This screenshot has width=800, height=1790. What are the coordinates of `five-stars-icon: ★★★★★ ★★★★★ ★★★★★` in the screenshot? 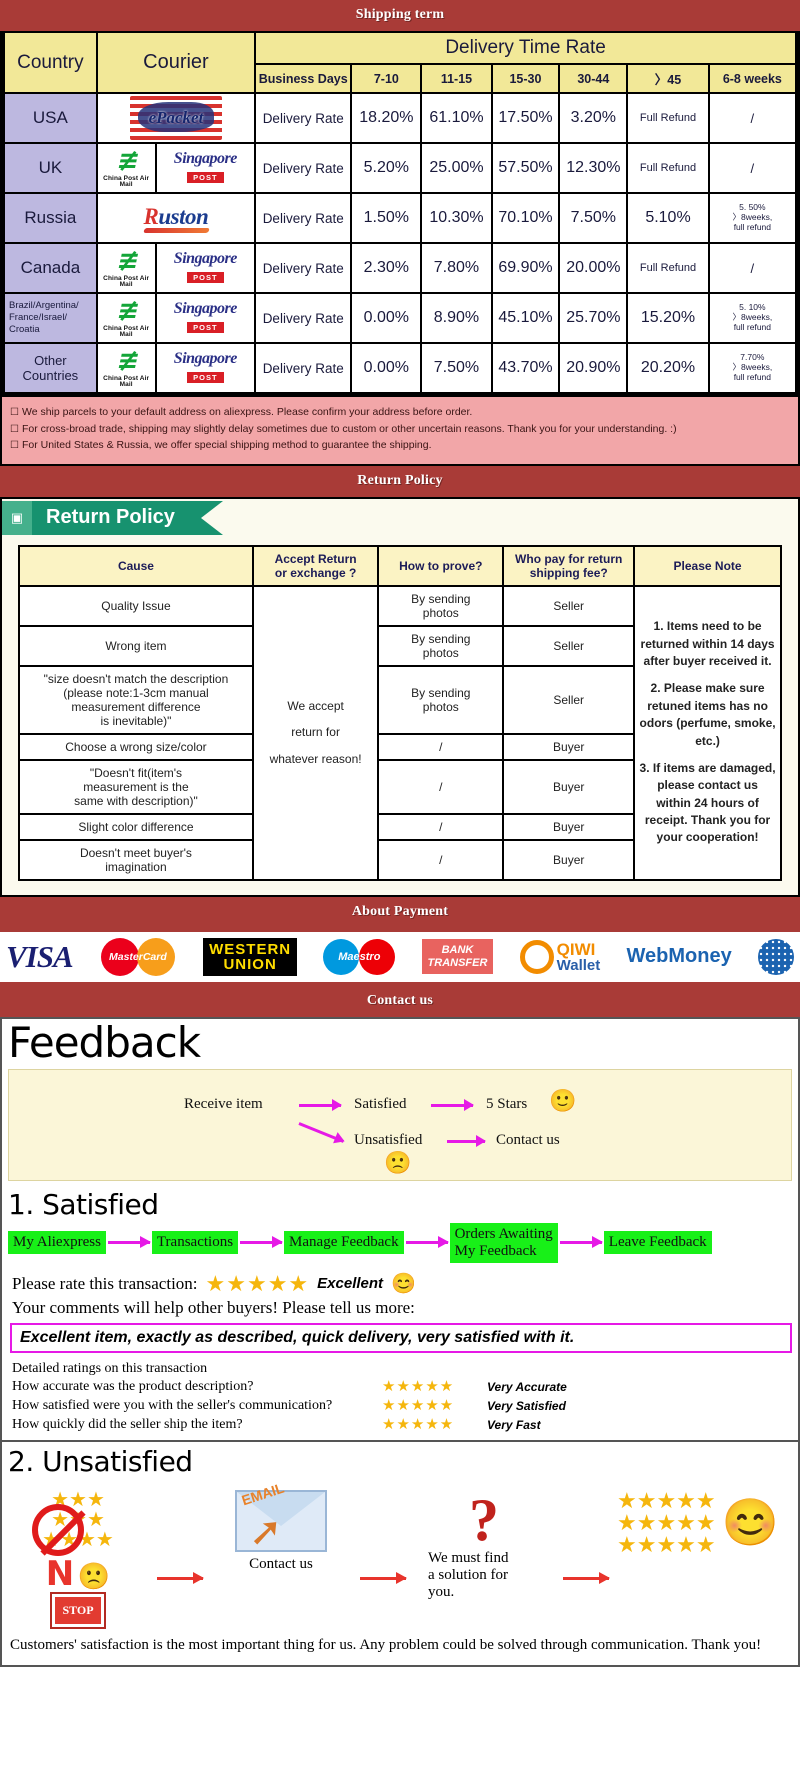 It's located at (666, 1523).